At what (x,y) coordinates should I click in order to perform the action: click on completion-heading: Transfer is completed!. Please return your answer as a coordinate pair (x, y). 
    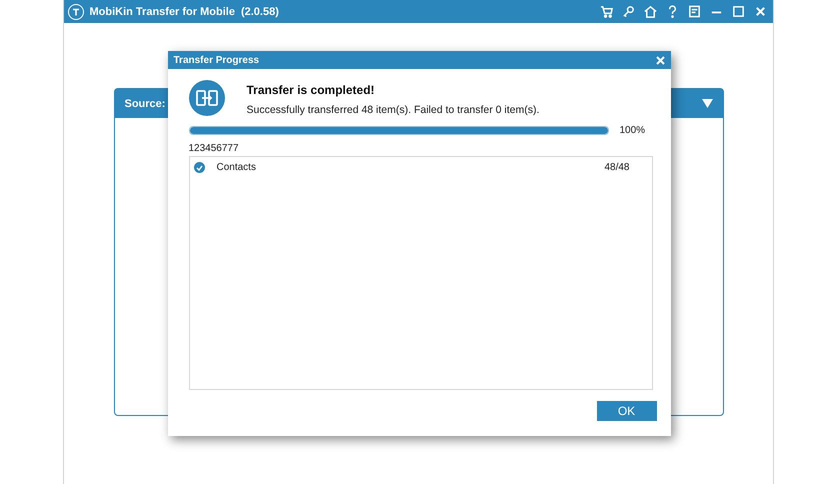
    Looking at the image, I should click on (311, 90).